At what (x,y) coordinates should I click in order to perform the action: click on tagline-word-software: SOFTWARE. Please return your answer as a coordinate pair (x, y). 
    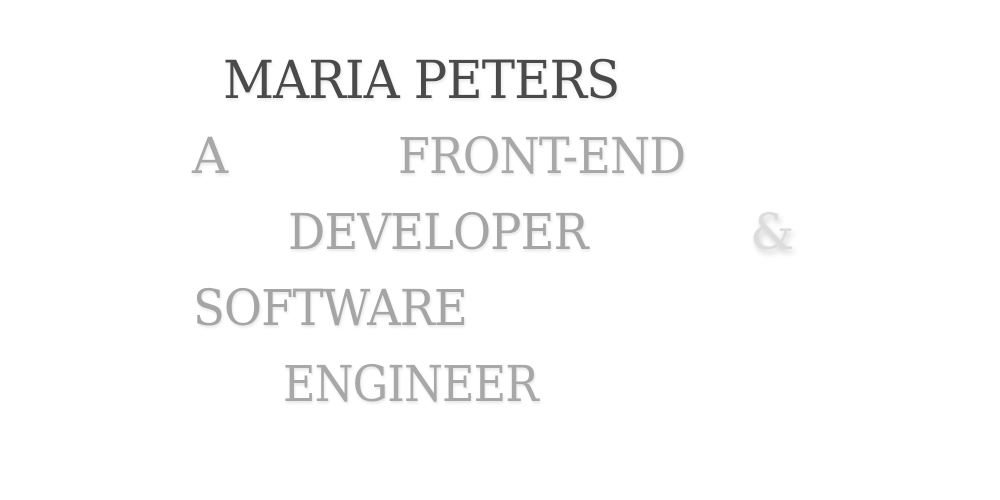
    Looking at the image, I should click on (330, 308).